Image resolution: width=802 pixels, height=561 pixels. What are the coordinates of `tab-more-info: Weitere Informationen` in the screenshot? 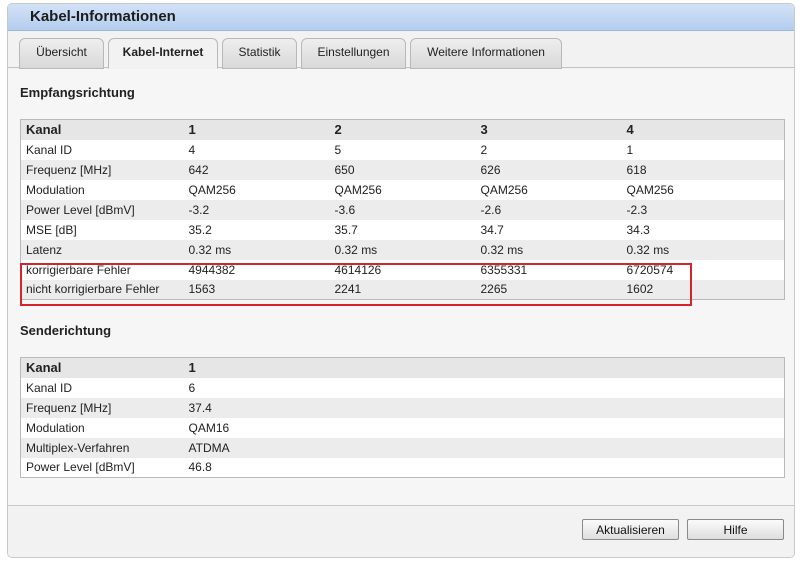 It's located at (486, 53).